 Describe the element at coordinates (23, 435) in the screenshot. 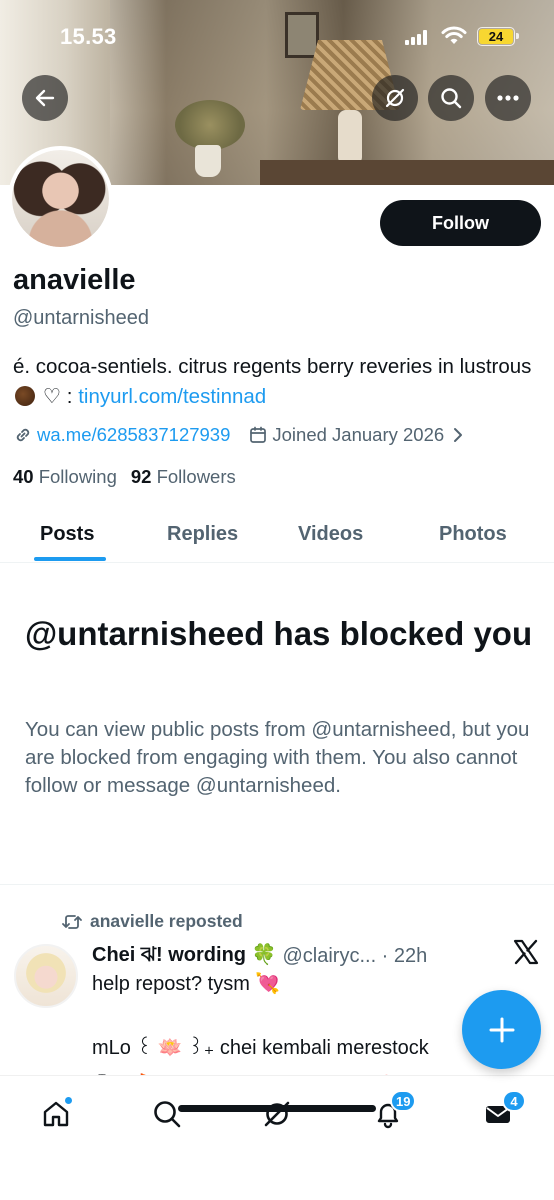

I see `link-icon` at that location.